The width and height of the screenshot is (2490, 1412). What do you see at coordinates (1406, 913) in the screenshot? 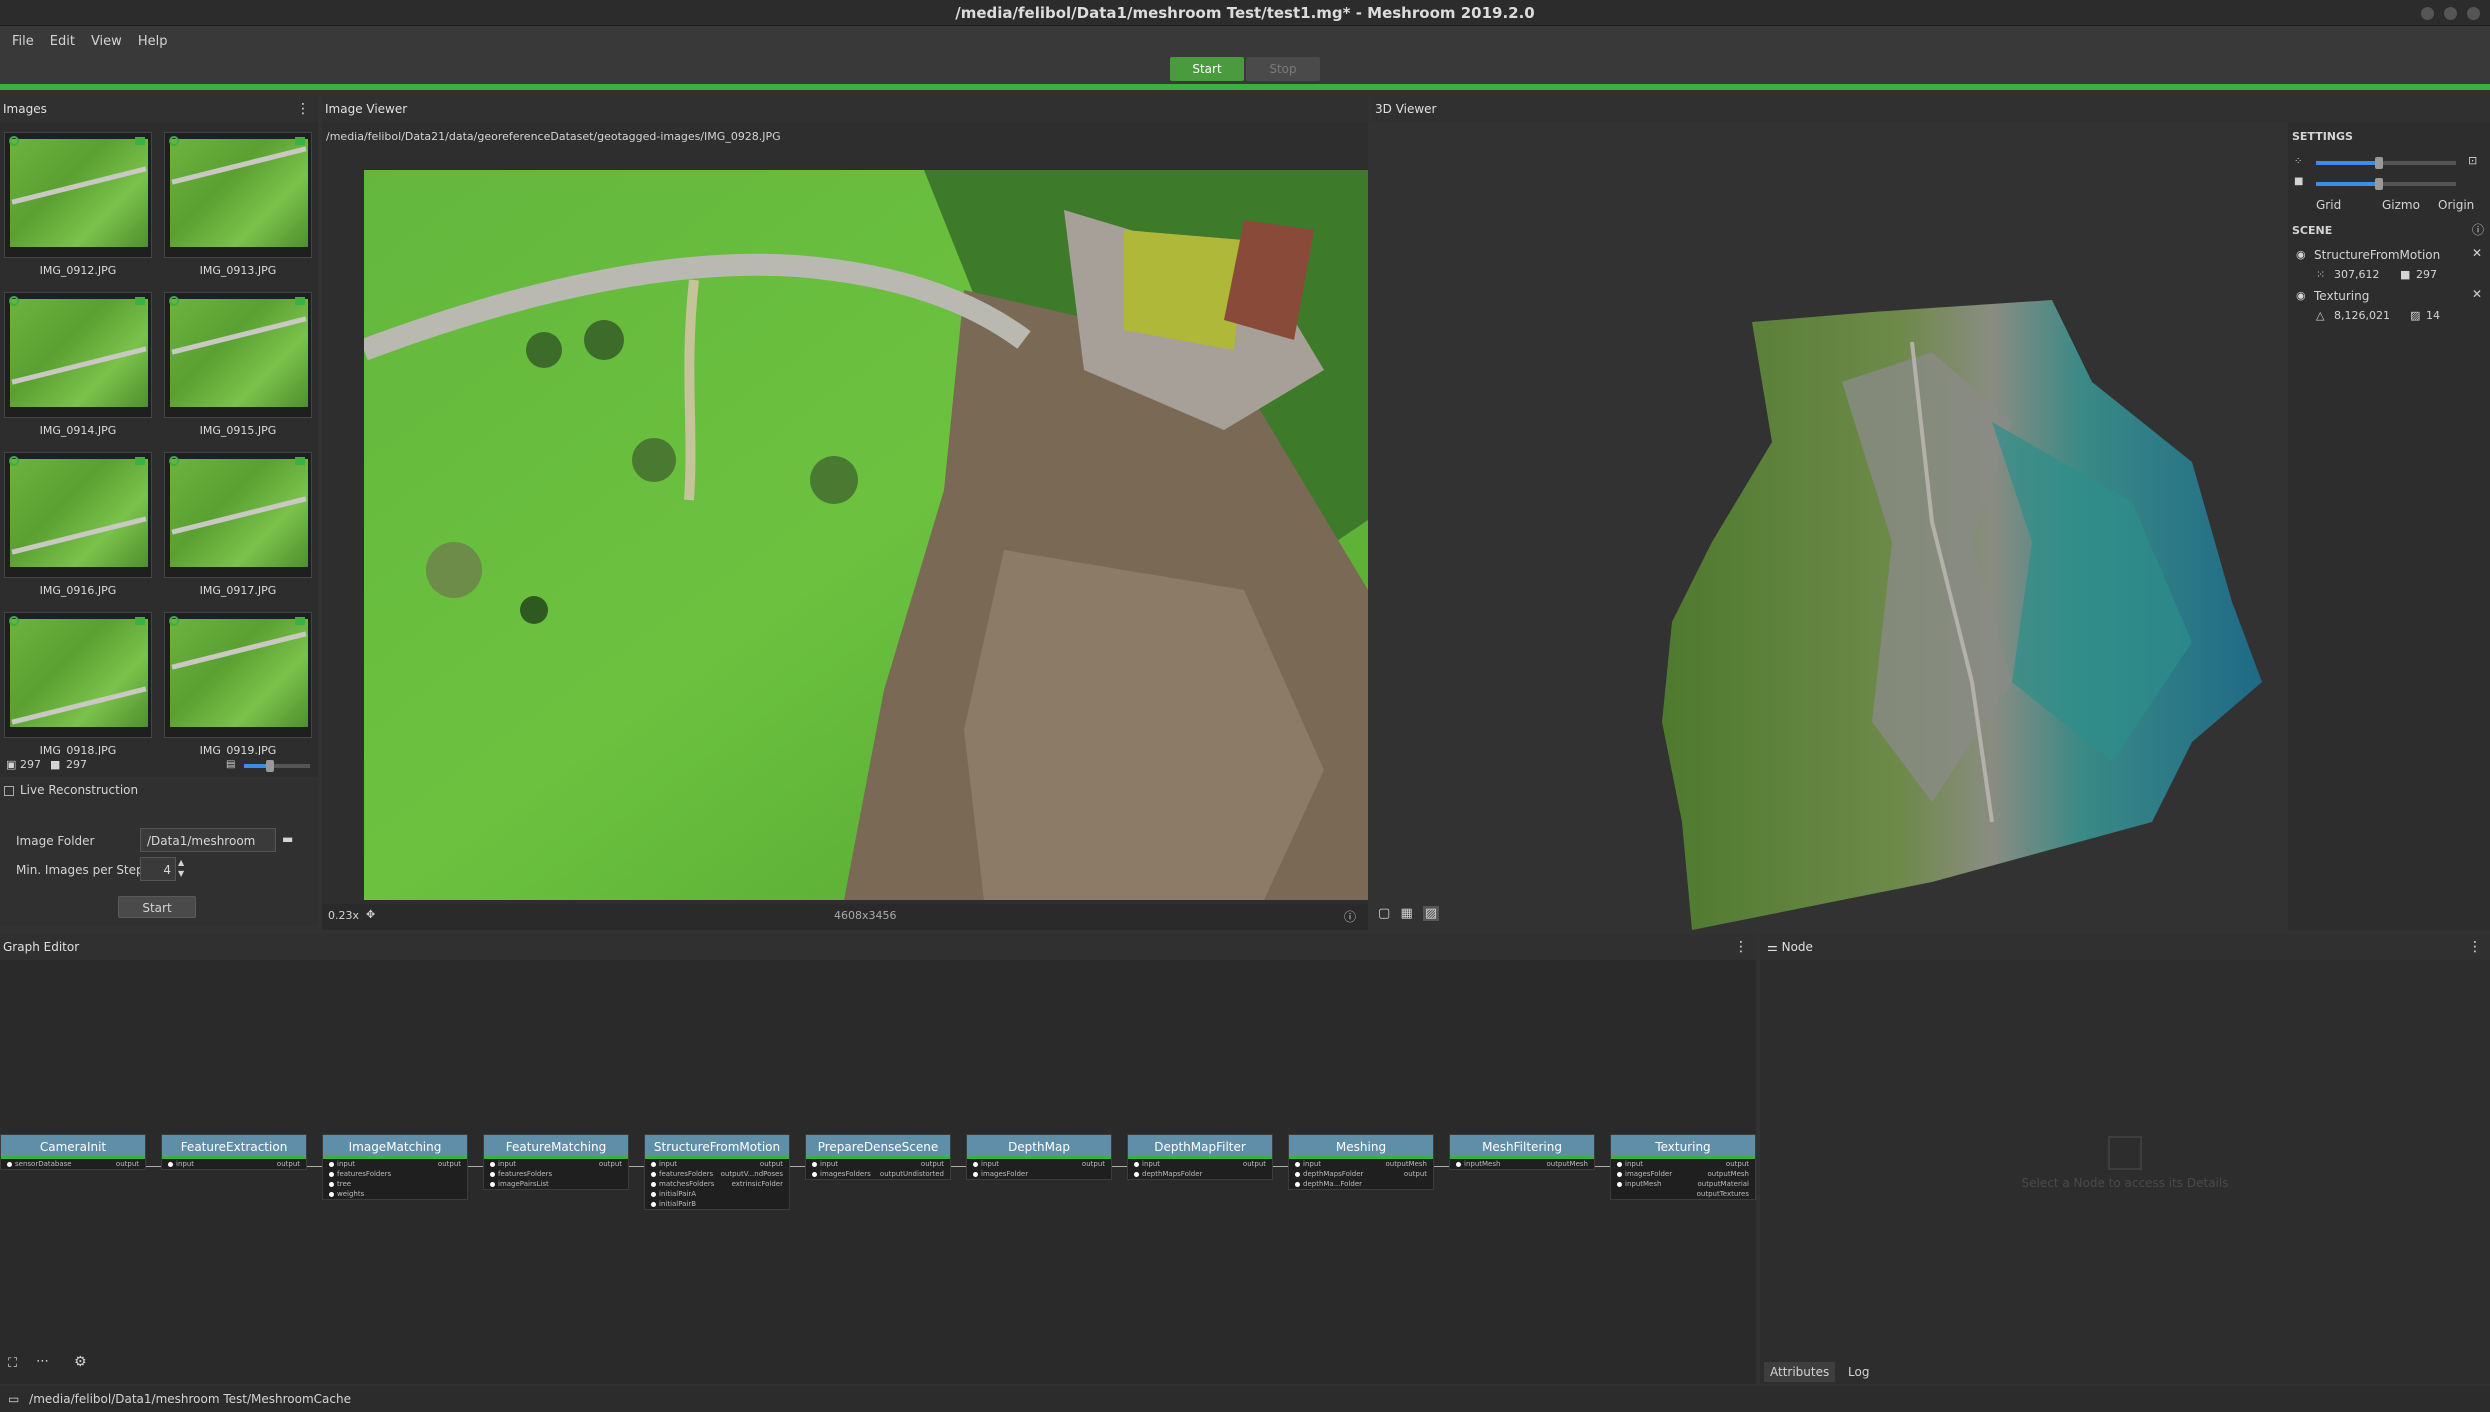
I see `grid-view-icon: ▦` at bounding box center [1406, 913].